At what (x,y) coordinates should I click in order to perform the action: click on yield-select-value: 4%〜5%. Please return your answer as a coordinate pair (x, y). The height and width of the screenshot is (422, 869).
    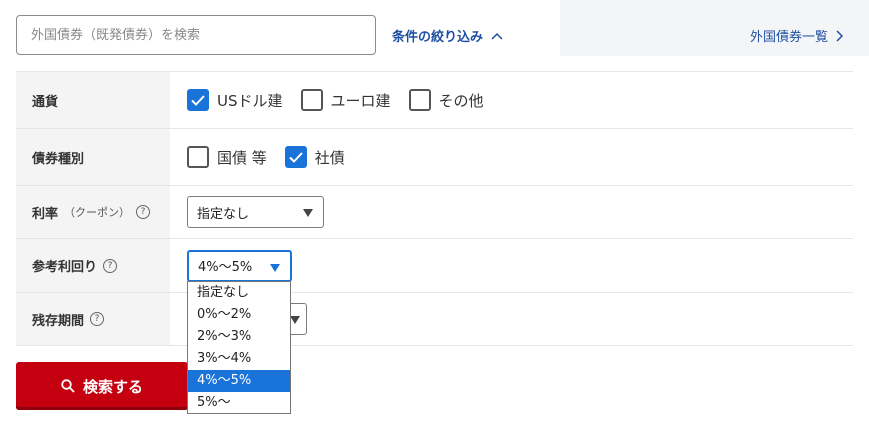
    Looking at the image, I should click on (225, 267).